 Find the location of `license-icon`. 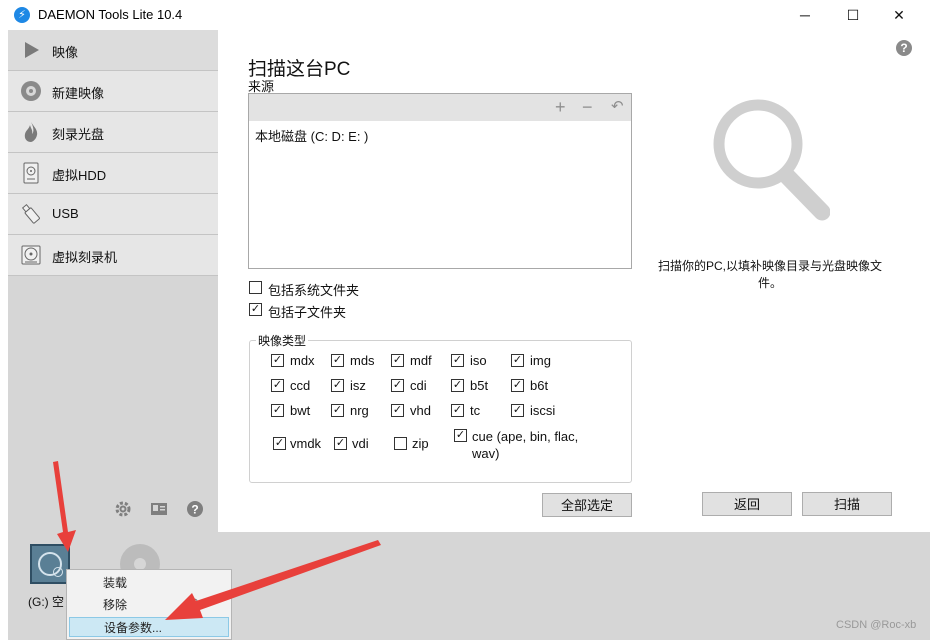

license-icon is located at coordinates (159, 509).